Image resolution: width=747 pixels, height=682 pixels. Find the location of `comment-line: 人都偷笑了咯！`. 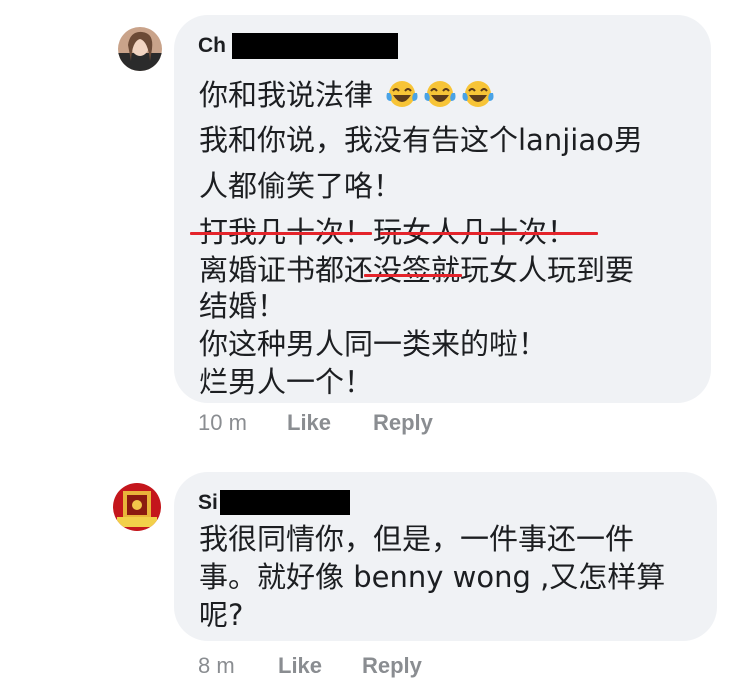

comment-line: 人都偷笑了咯！ is located at coordinates (301, 186).